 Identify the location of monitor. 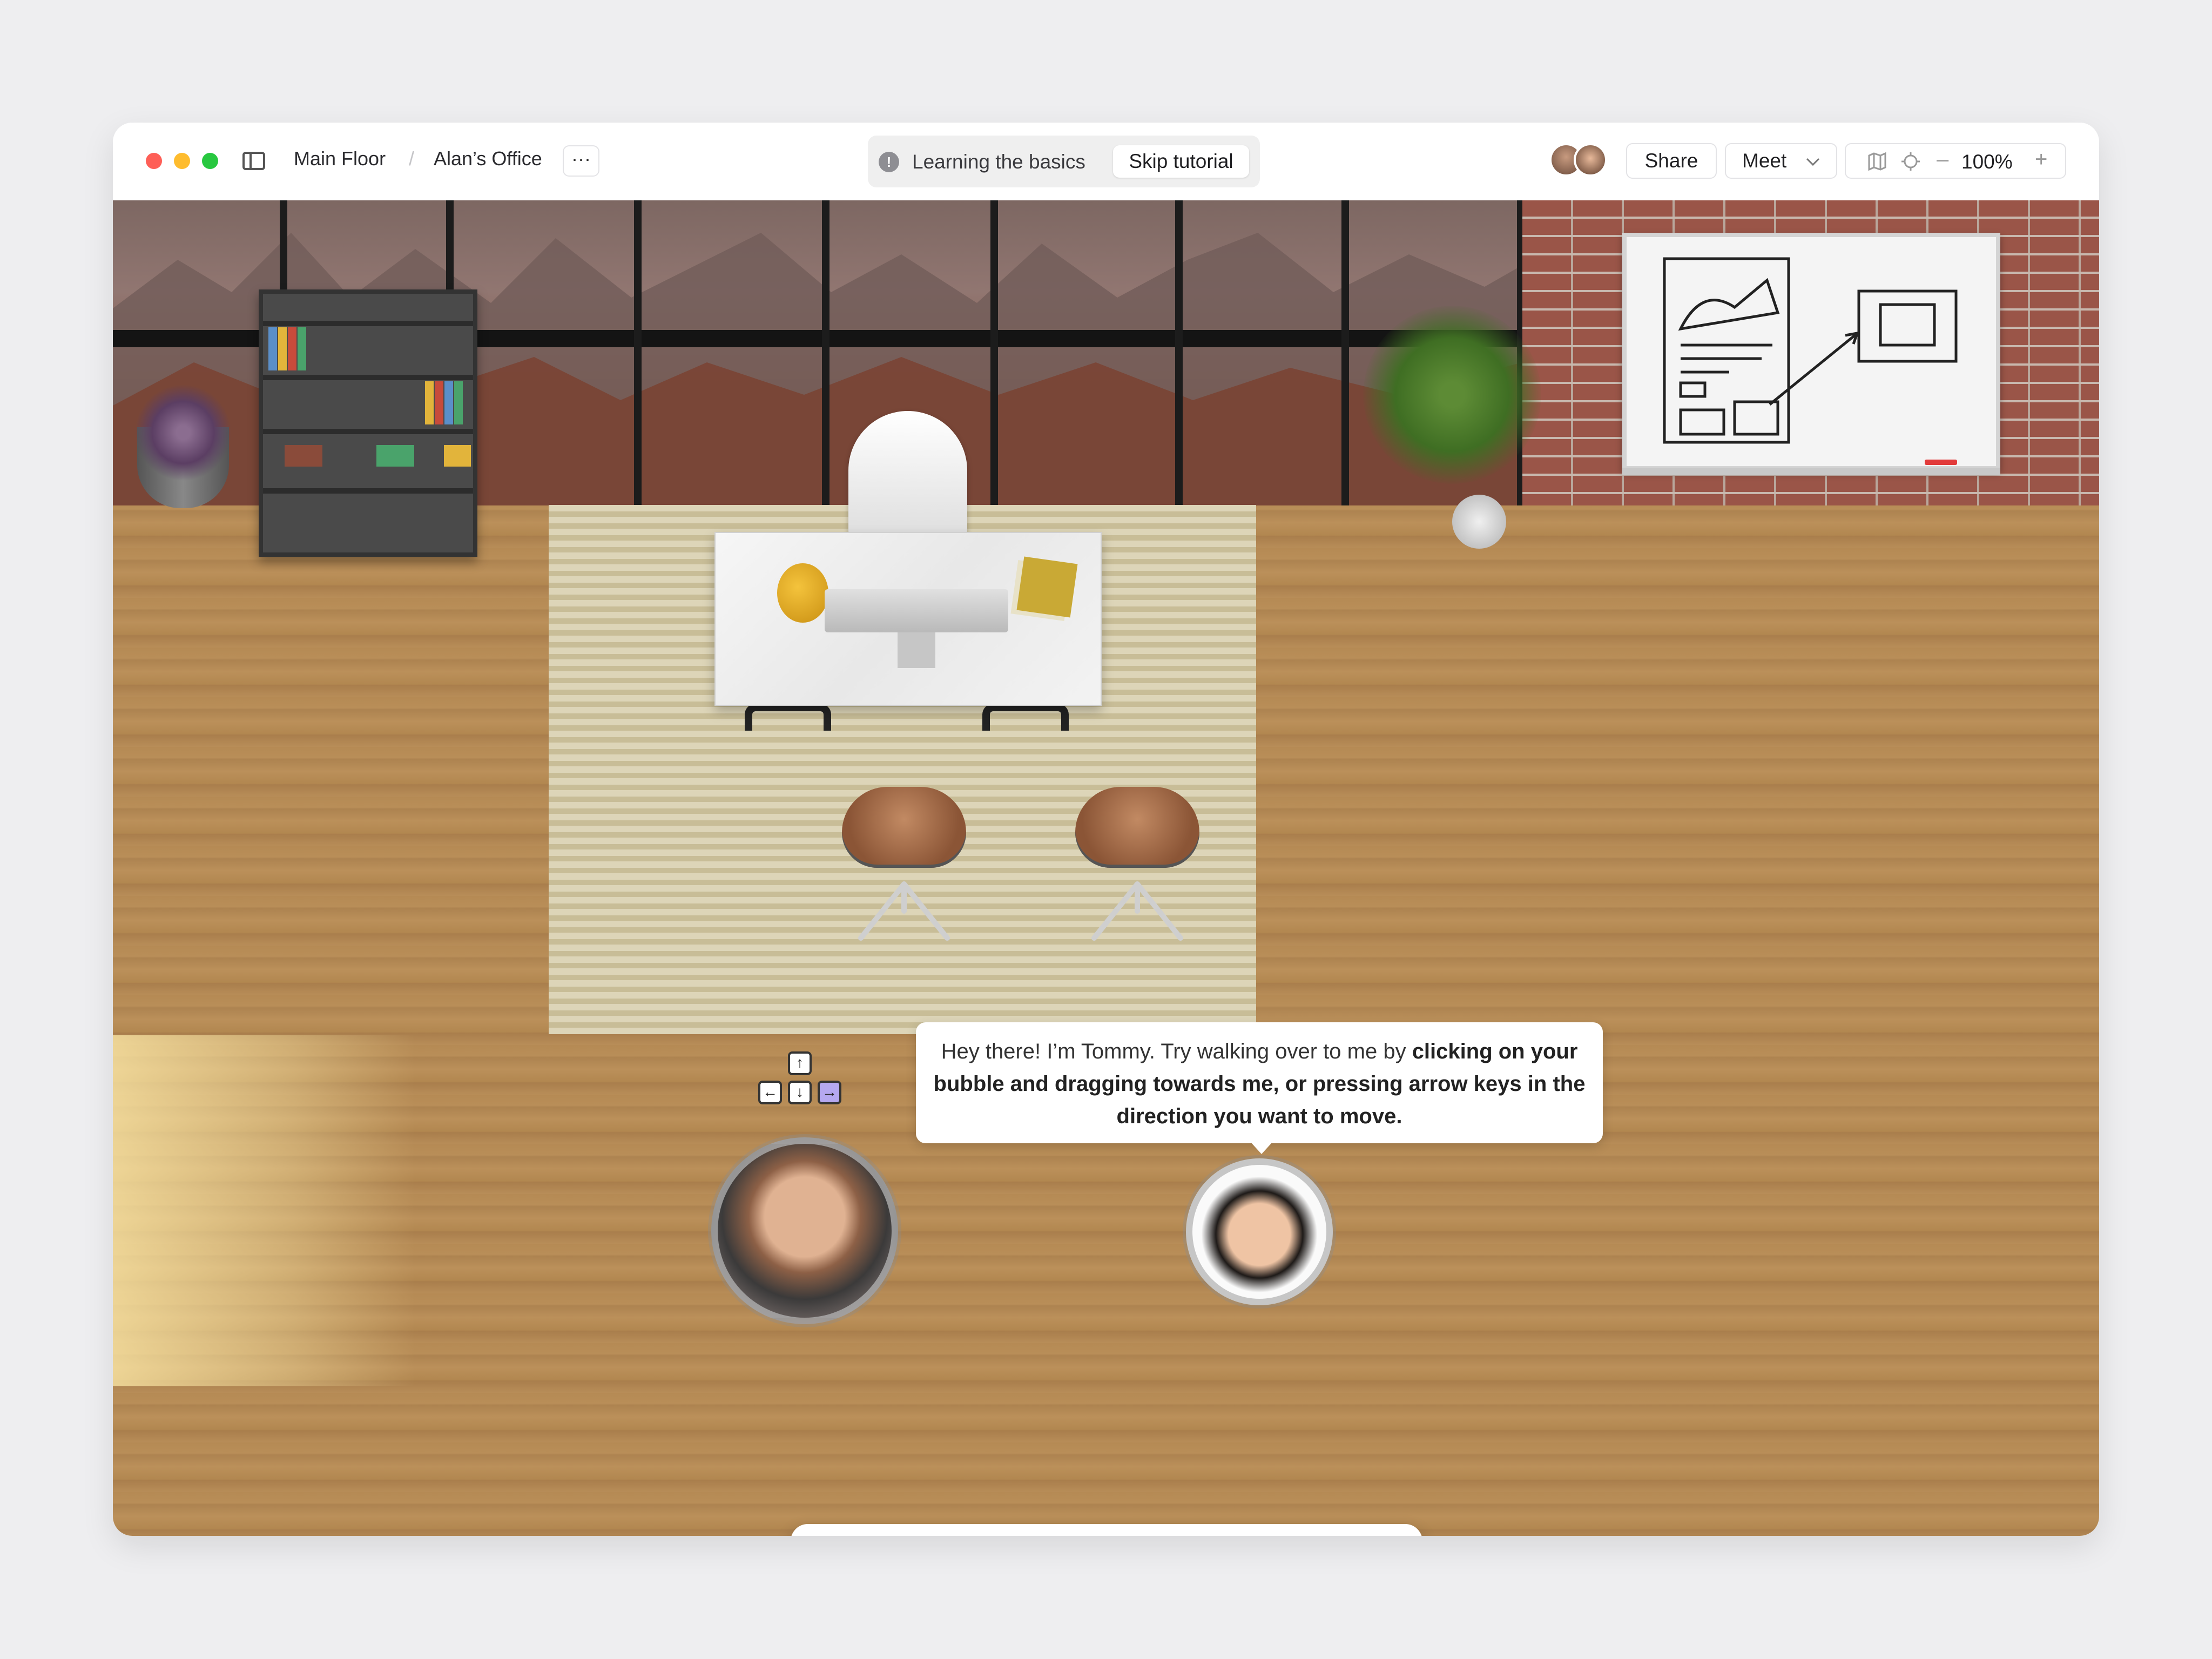
(916, 610).